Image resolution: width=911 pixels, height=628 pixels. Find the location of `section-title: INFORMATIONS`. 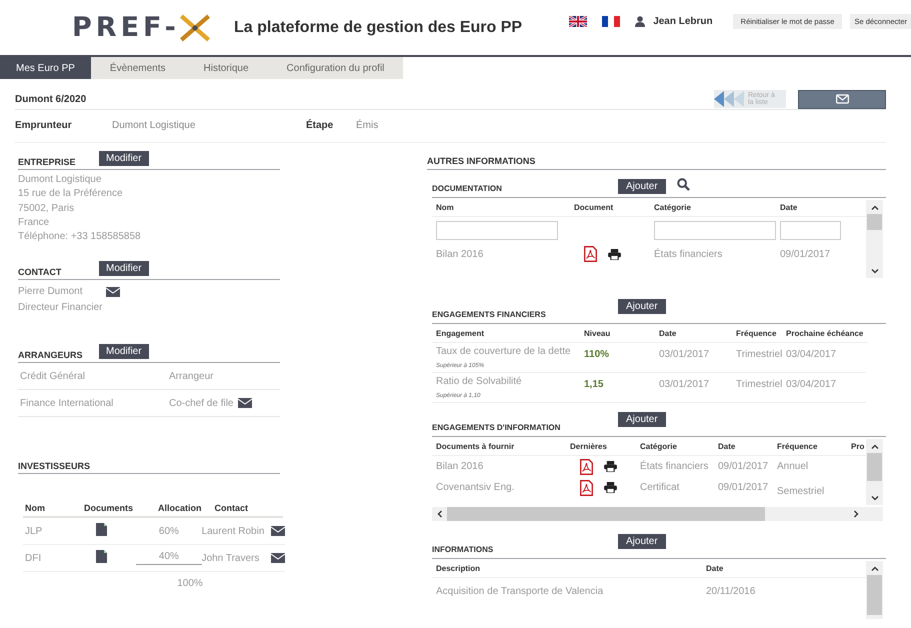

section-title: INFORMATIONS is located at coordinates (463, 550).